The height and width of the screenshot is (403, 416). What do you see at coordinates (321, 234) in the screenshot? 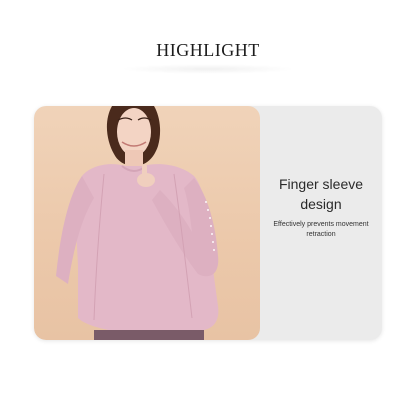
I see `feature-desc-line2: retraction` at bounding box center [321, 234].